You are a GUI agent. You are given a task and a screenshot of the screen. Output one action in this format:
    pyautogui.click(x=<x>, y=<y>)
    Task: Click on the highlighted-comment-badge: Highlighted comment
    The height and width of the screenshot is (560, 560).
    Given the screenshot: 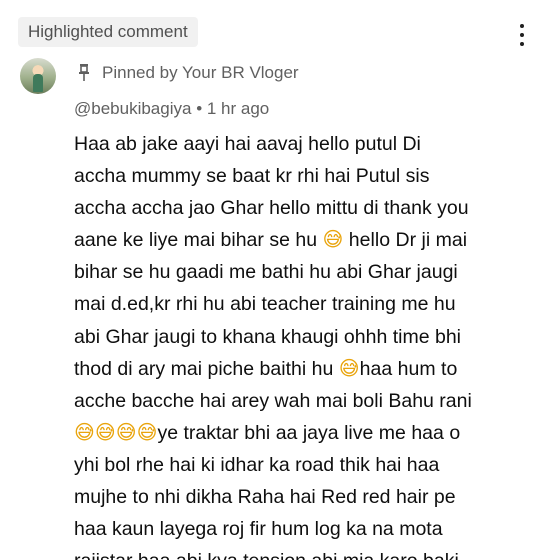 What is the action you would take?
    pyautogui.click(x=108, y=32)
    